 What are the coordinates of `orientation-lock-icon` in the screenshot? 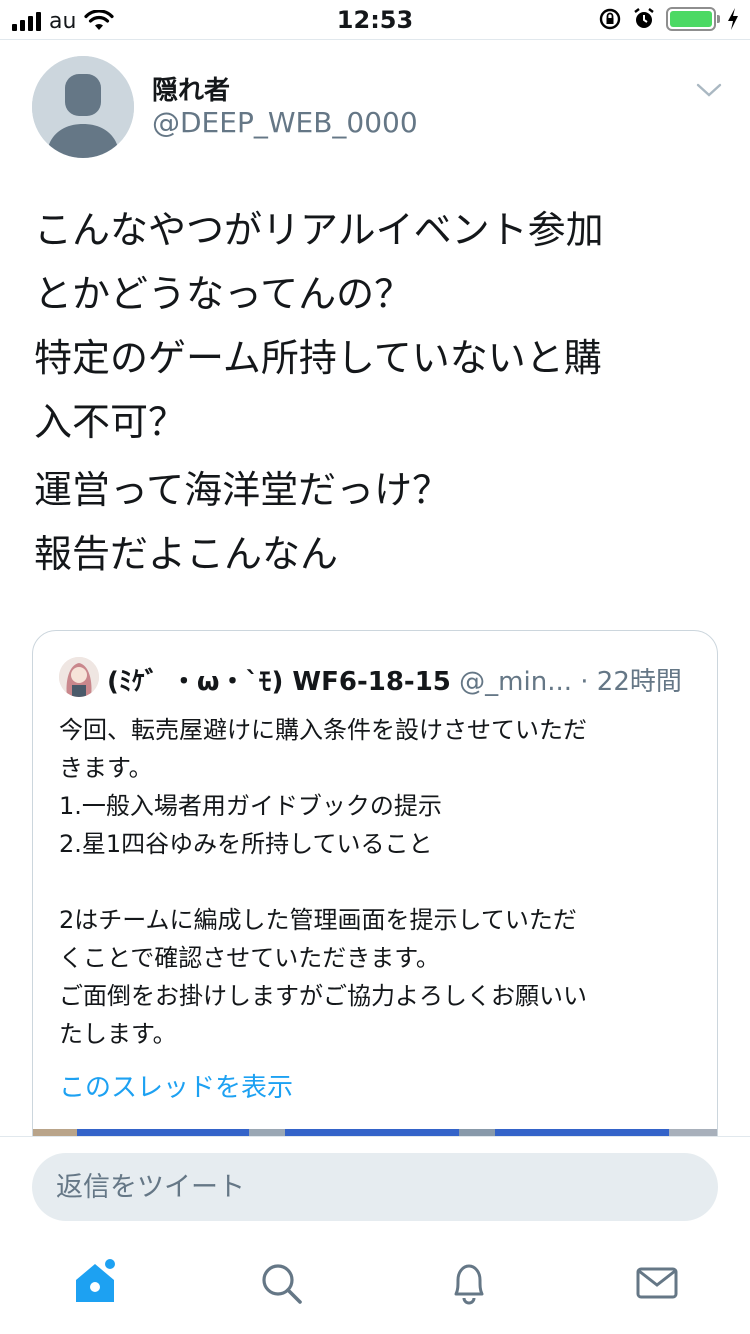 It's located at (610, 19).